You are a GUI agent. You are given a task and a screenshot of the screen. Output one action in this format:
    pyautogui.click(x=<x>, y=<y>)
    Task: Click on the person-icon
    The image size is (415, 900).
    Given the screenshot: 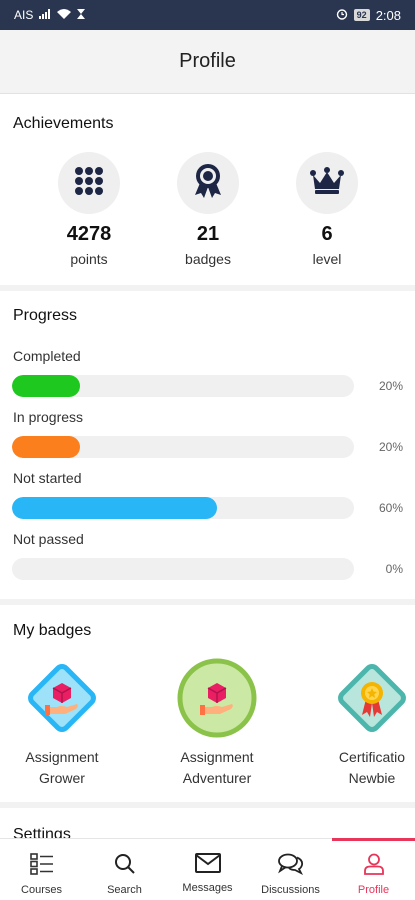 What is the action you would take?
    pyautogui.click(x=374, y=868)
    